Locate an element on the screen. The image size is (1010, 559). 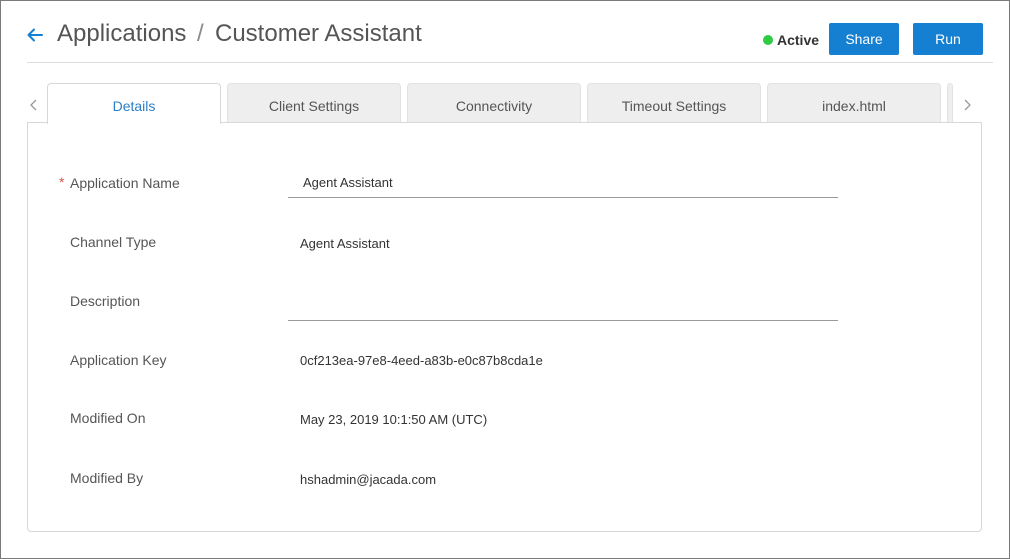
application-name-label: Application Name is located at coordinates (125, 183).